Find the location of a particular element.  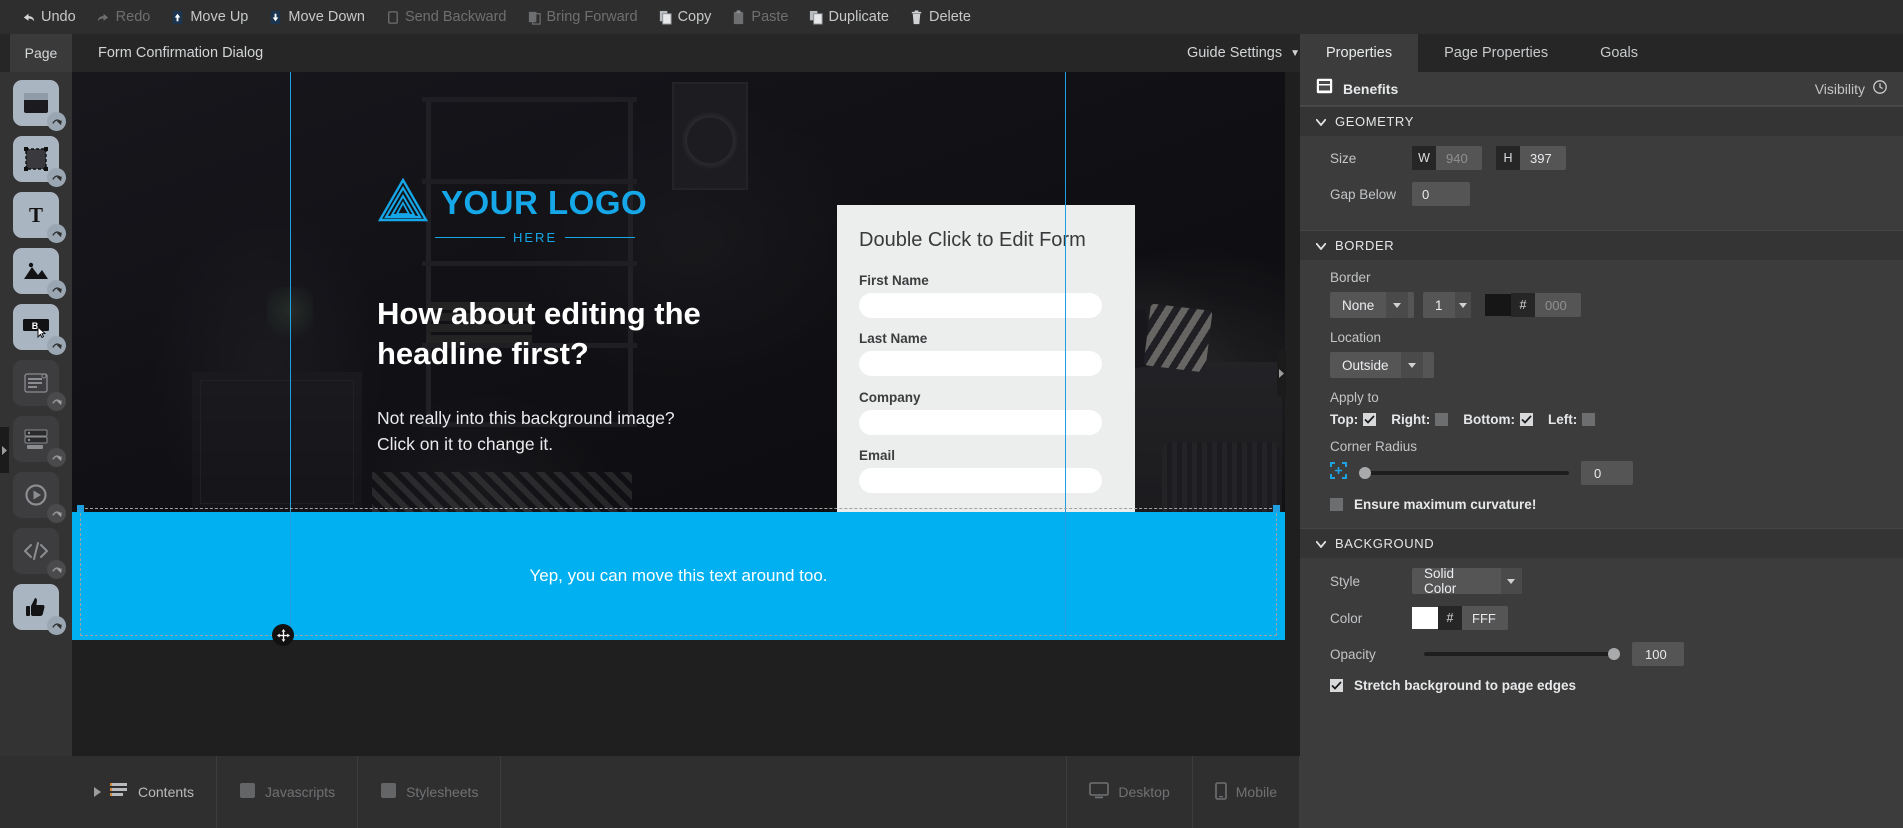

rail-collapse-handle is located at coordinates (4, 450).